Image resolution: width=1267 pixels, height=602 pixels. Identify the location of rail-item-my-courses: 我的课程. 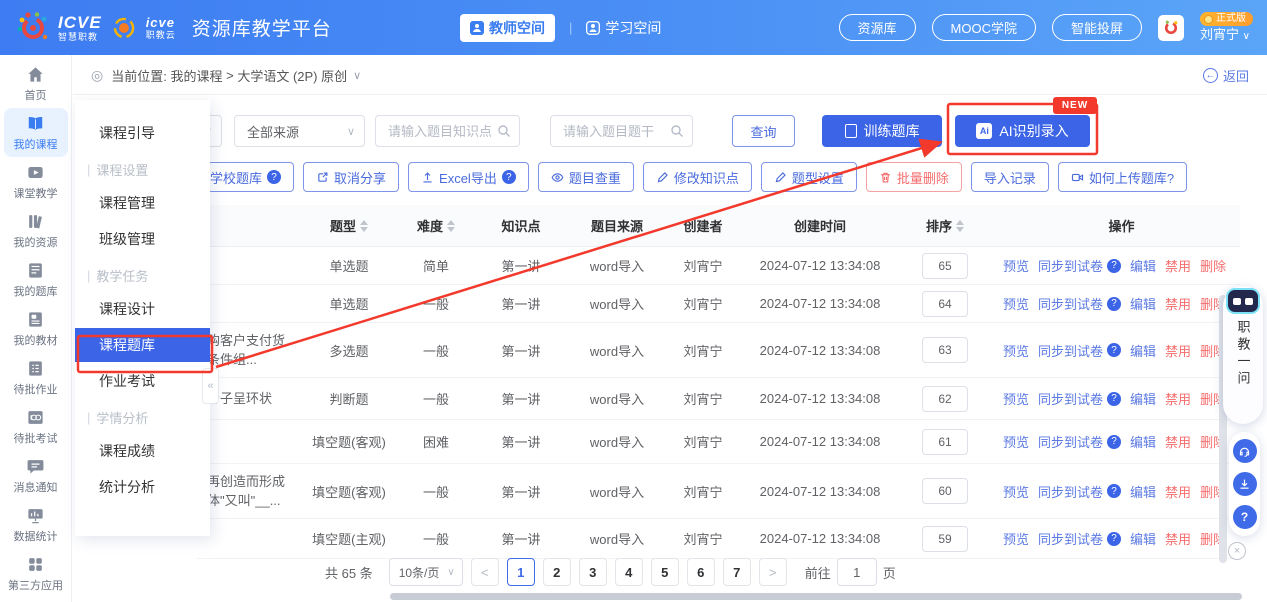
(35, 132).